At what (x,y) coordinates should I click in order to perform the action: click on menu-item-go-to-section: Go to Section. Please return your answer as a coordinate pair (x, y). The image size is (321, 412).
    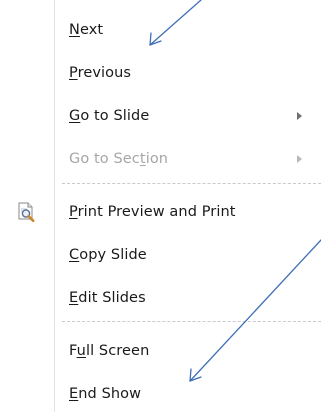
    Looking at the image, I should click on (160, 159).